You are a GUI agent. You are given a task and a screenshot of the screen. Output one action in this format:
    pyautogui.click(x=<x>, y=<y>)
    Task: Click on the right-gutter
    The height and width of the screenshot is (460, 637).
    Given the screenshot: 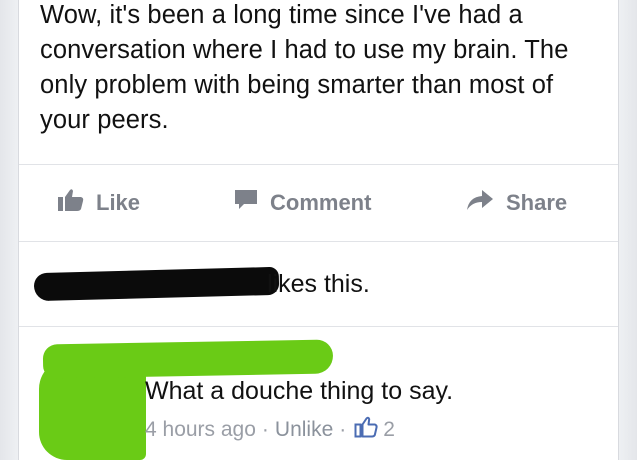 What is the action you would take?
    pyautogui.click(x=628, y=230)
    